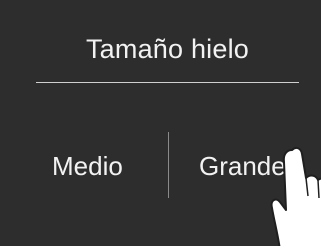 The image size is (321, 246). What do you see at coordinates (94, 166) in the screenshot?
I see `option-medio-button: Medio` at bounding box center [94, 166].